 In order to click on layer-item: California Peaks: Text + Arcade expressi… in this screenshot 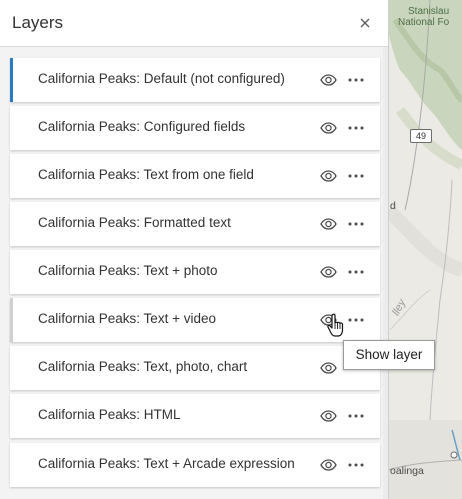, I will do `click(195, 465)`.